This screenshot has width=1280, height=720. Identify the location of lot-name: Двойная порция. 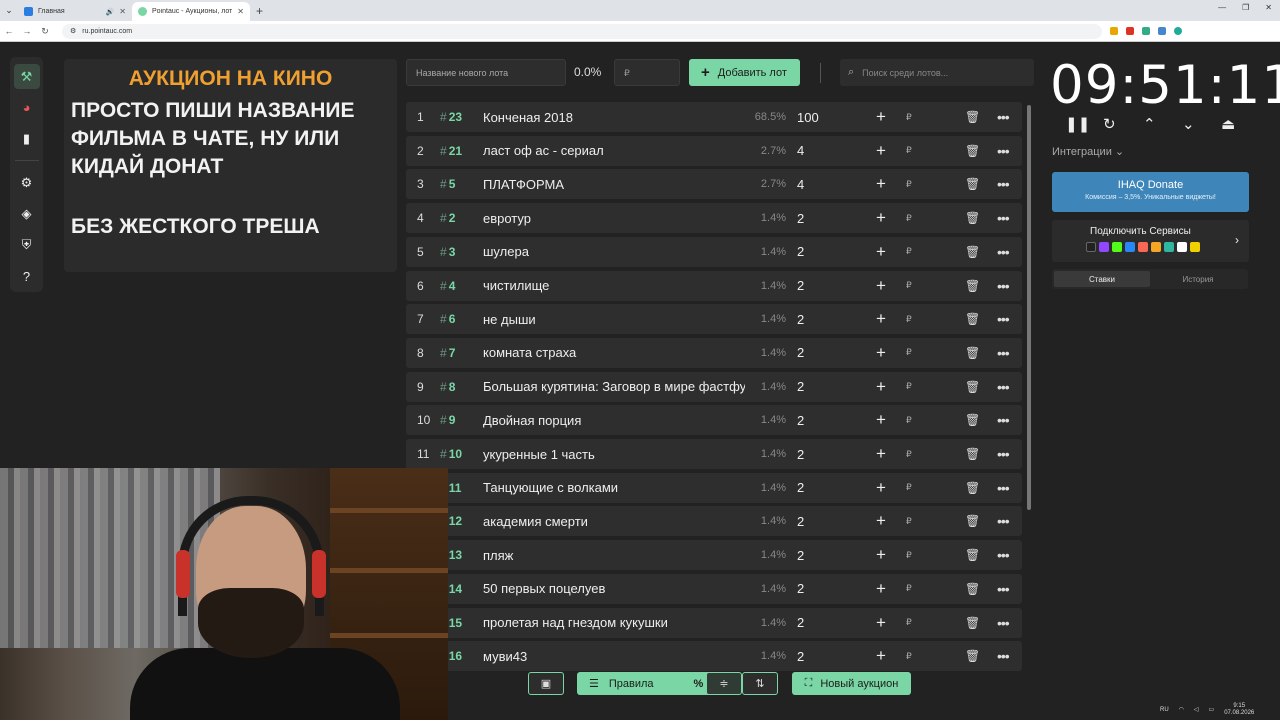
(614, 420).